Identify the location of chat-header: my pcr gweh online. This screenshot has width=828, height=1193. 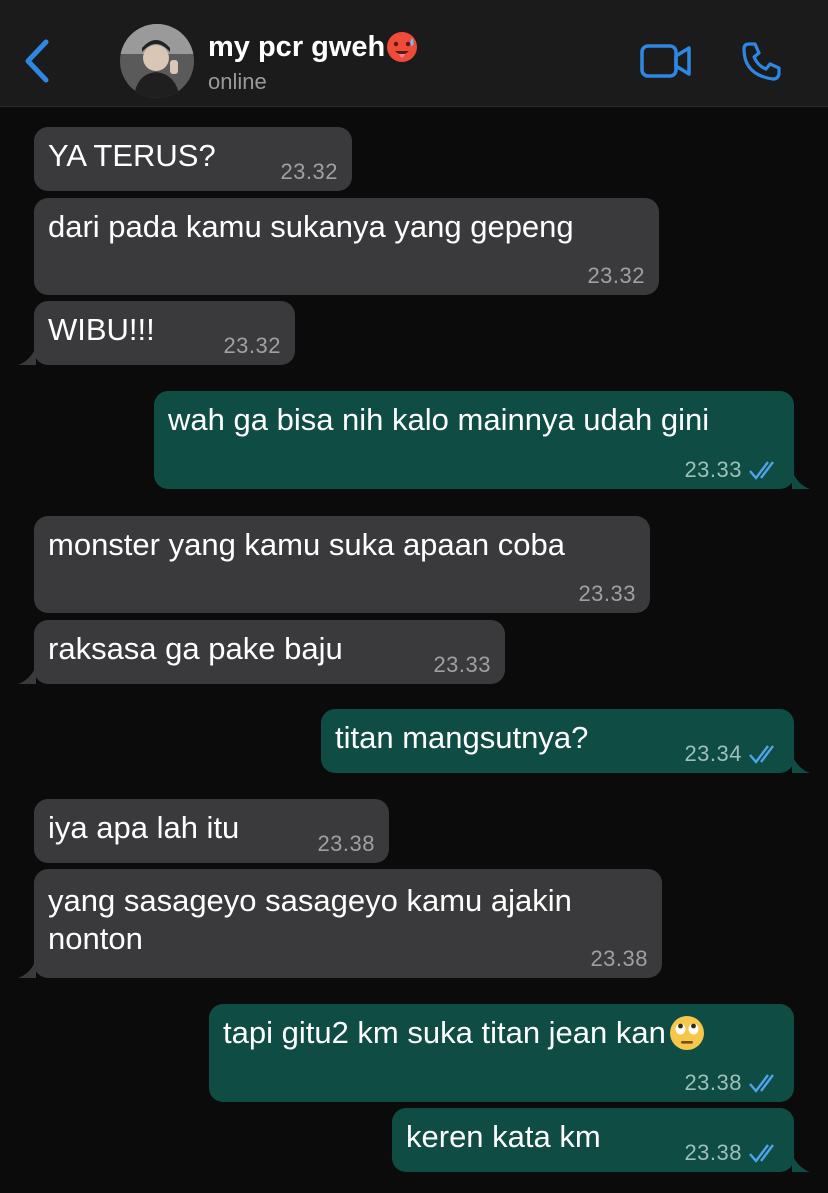
(414, 53).